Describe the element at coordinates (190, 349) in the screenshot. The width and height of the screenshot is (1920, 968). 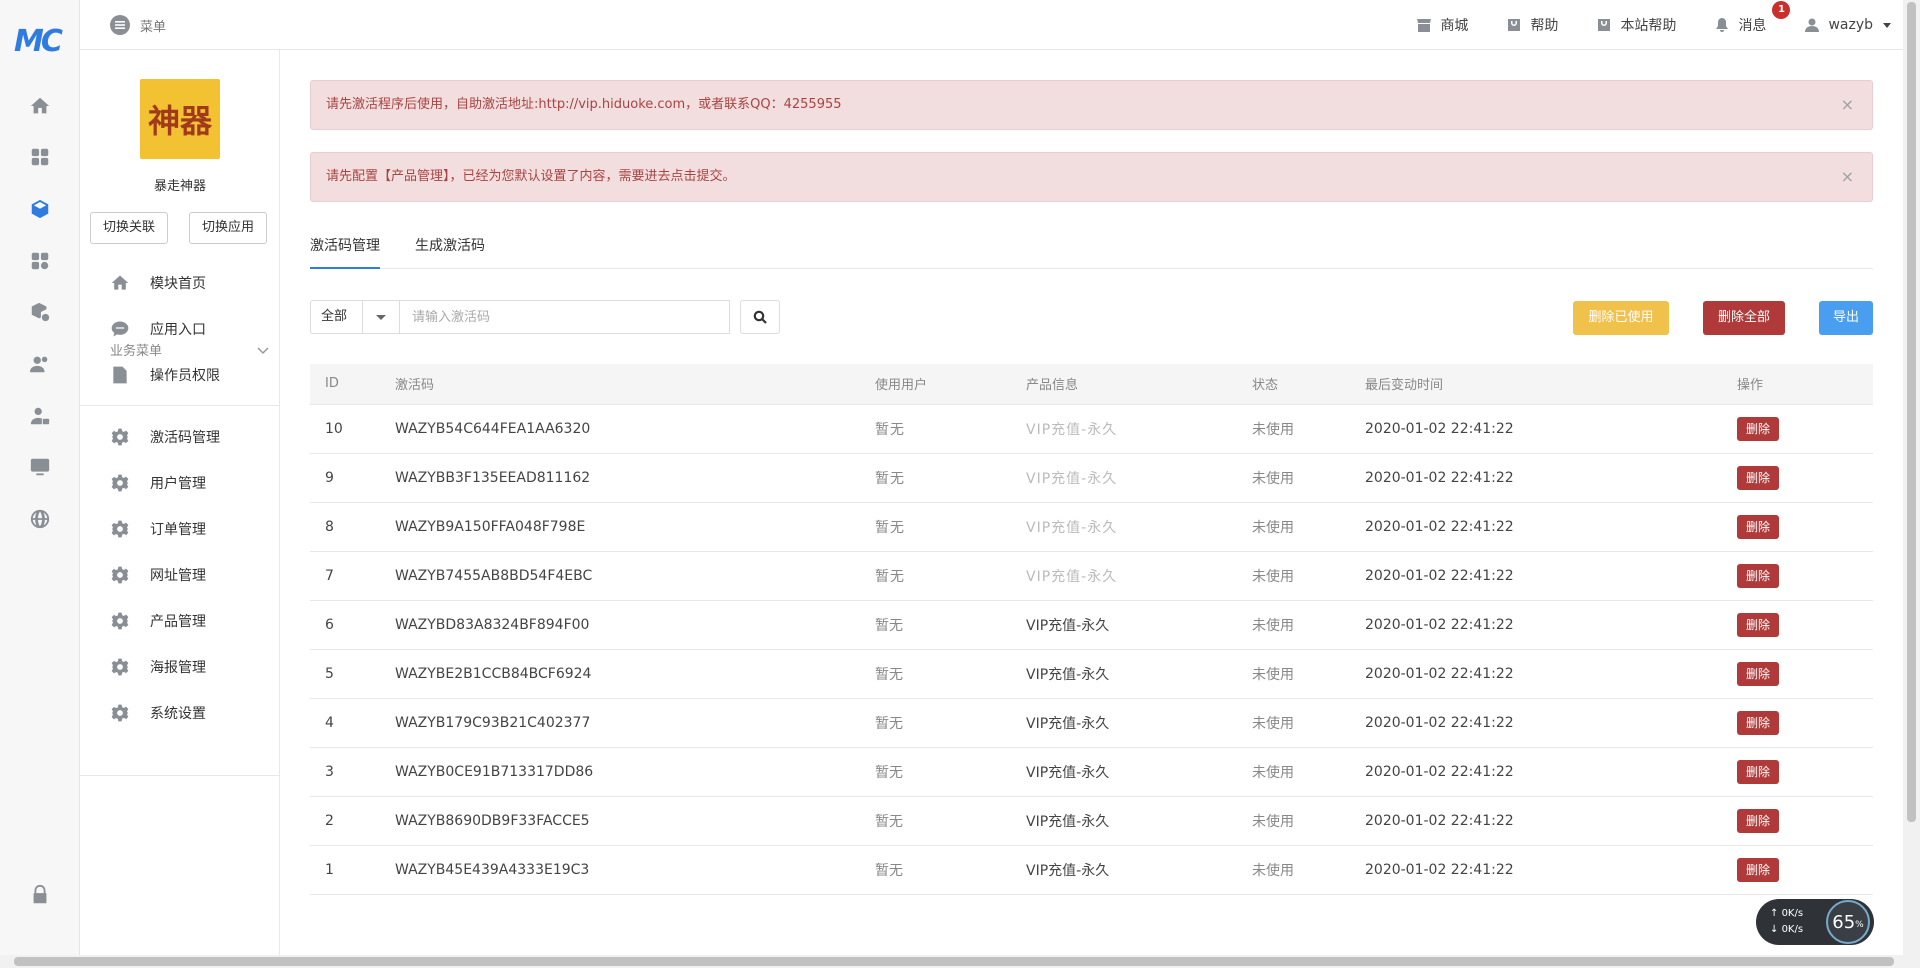
I see `business-menu-header: 业务菜单` at that location.